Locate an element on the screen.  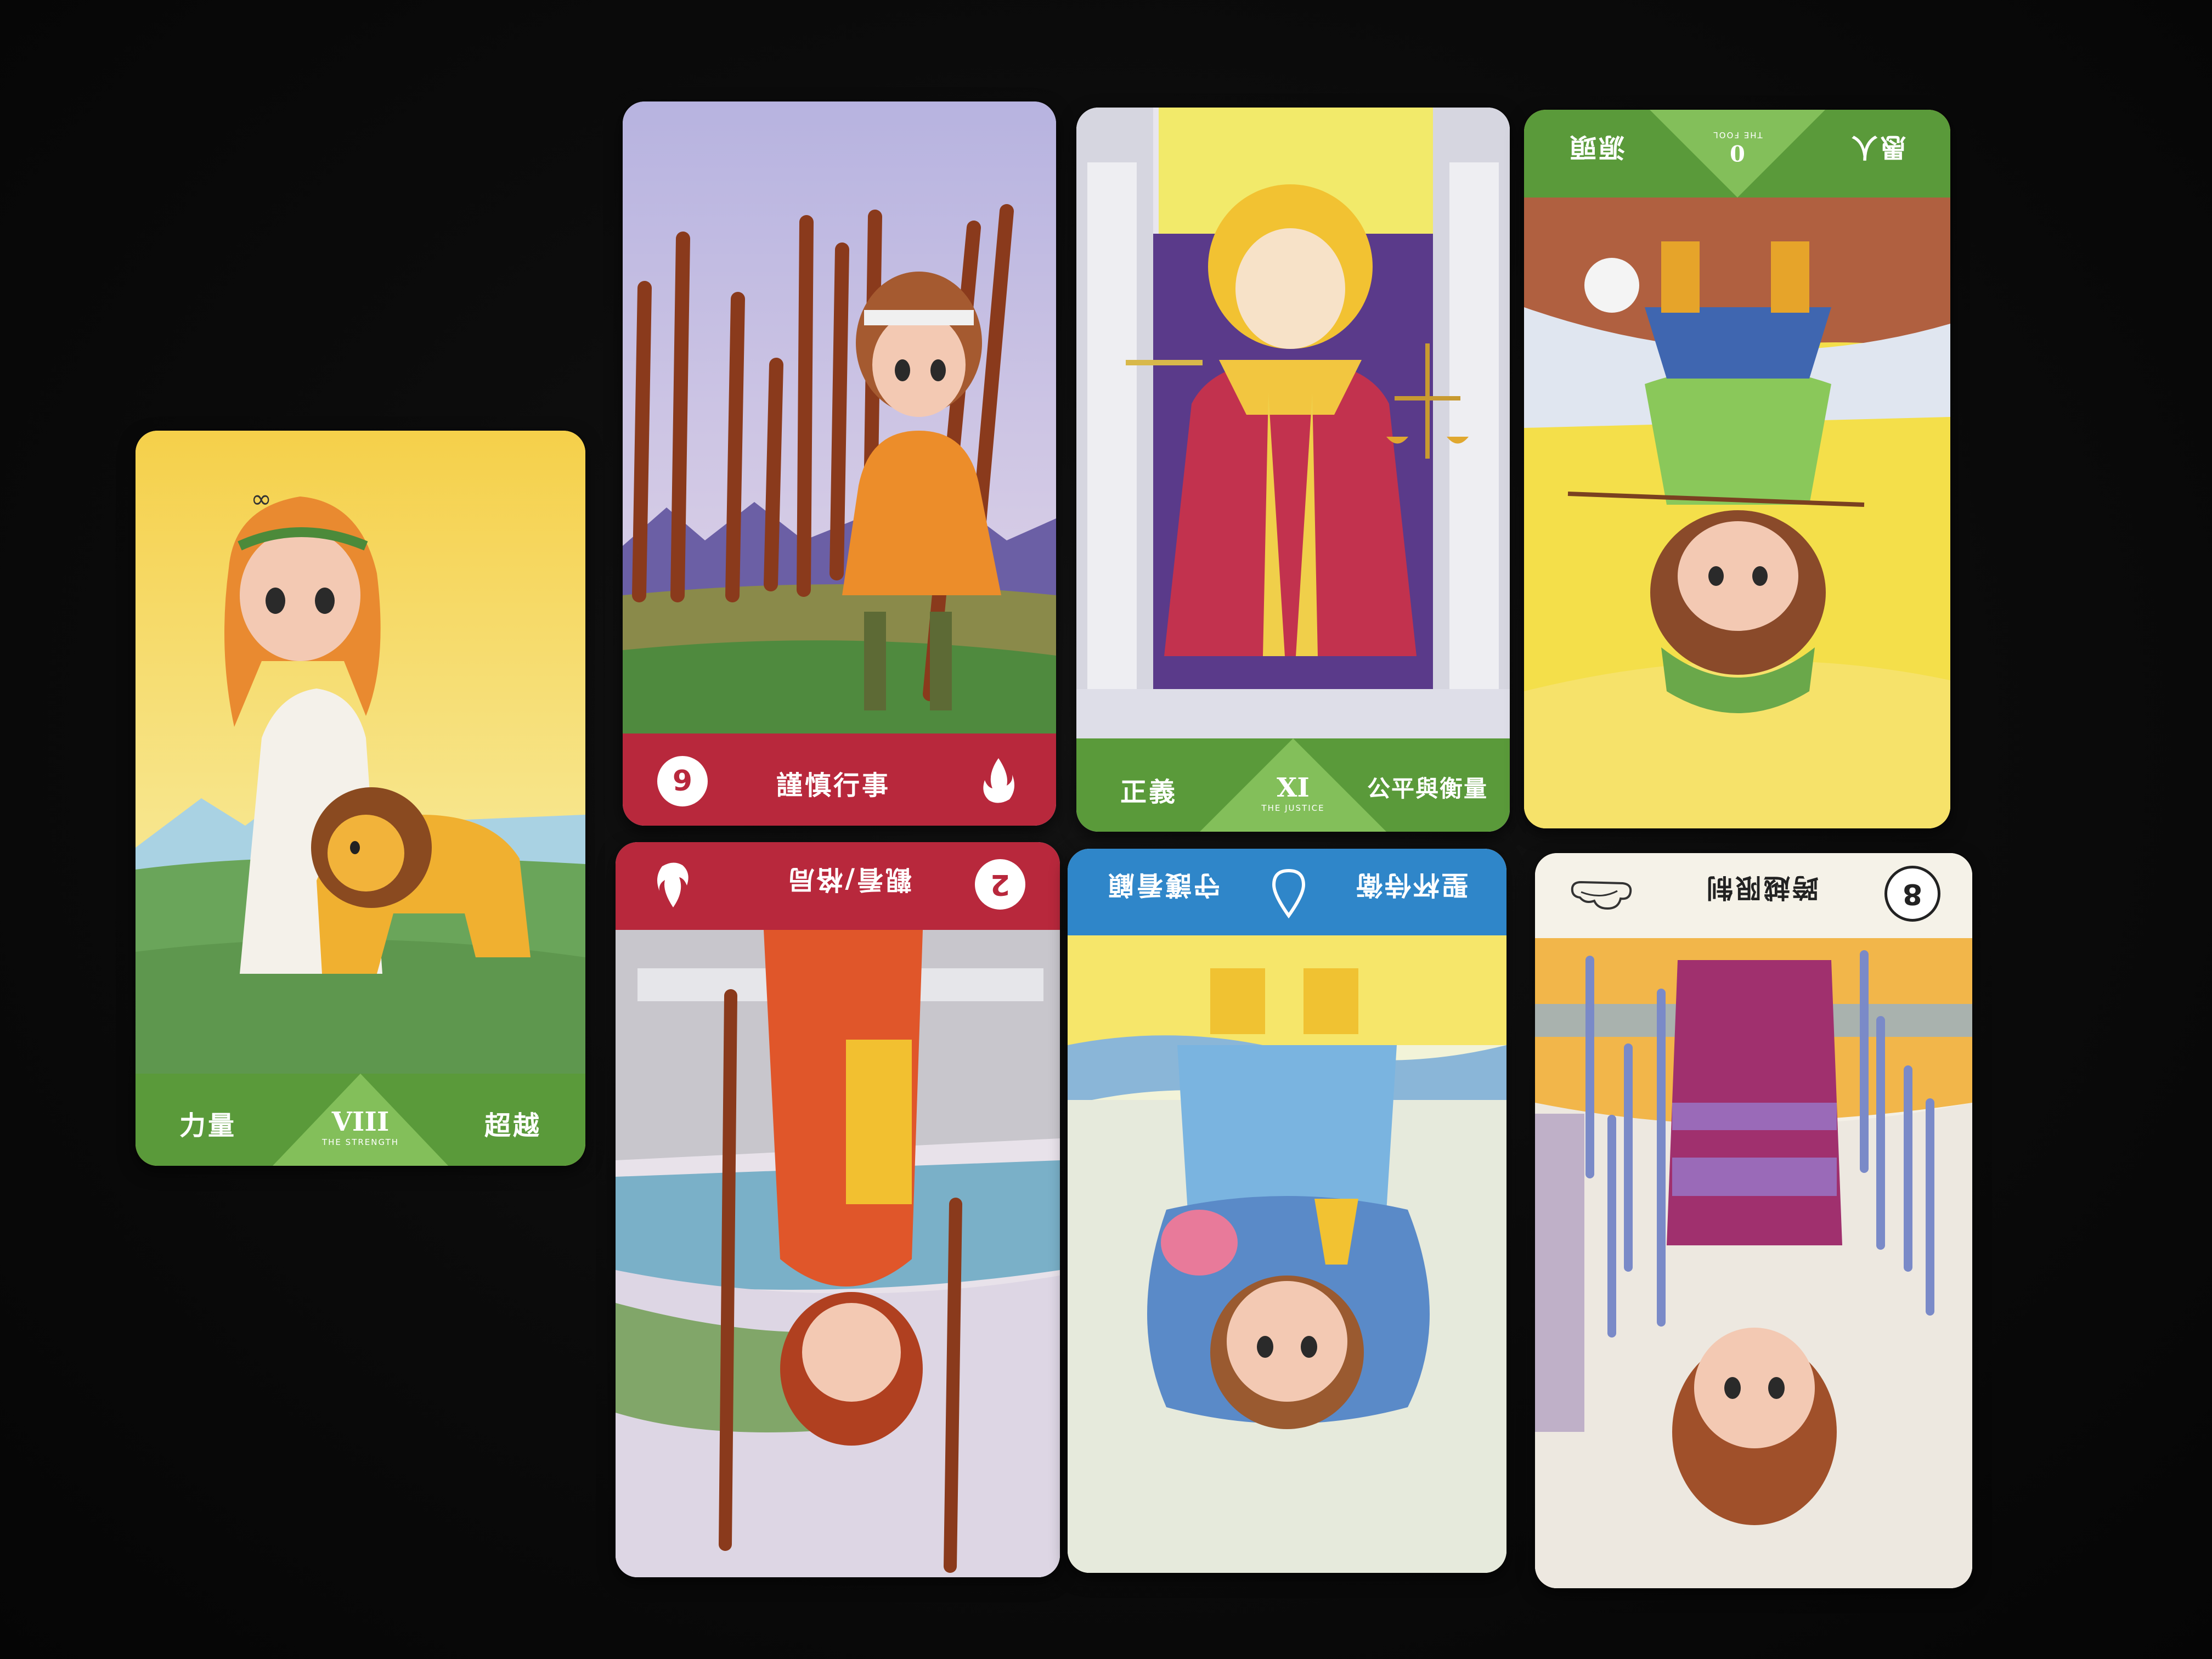
card-two-of-wands: 2 觀看/格局 is located at coordinates (838, 1209).